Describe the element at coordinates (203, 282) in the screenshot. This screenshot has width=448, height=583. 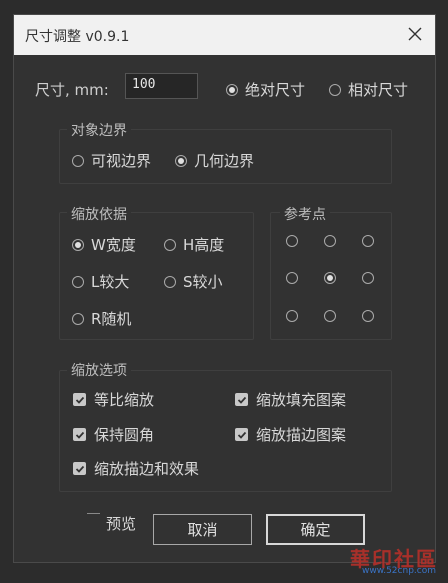
I see `basis-smaller-label: S较小` at that location.